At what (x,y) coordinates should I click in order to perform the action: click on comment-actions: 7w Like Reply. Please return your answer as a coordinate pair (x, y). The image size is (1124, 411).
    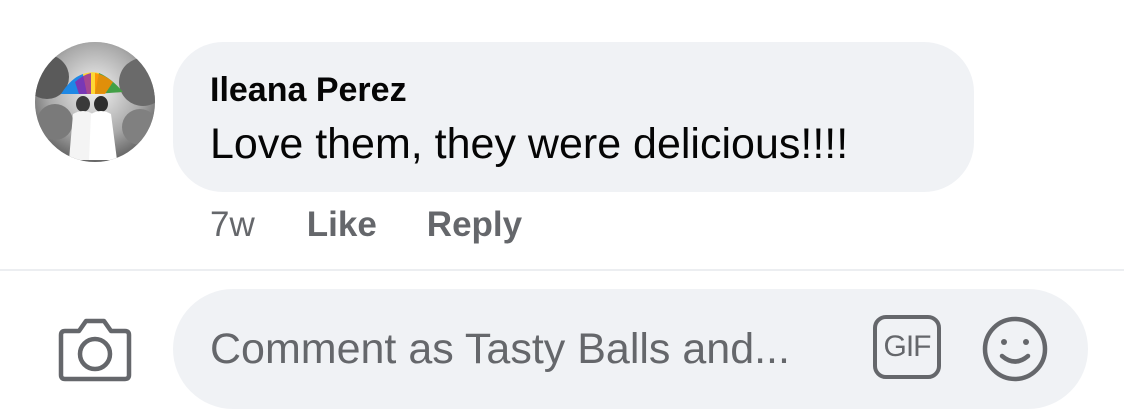
    Looking at the image, I should click on (391, 225).